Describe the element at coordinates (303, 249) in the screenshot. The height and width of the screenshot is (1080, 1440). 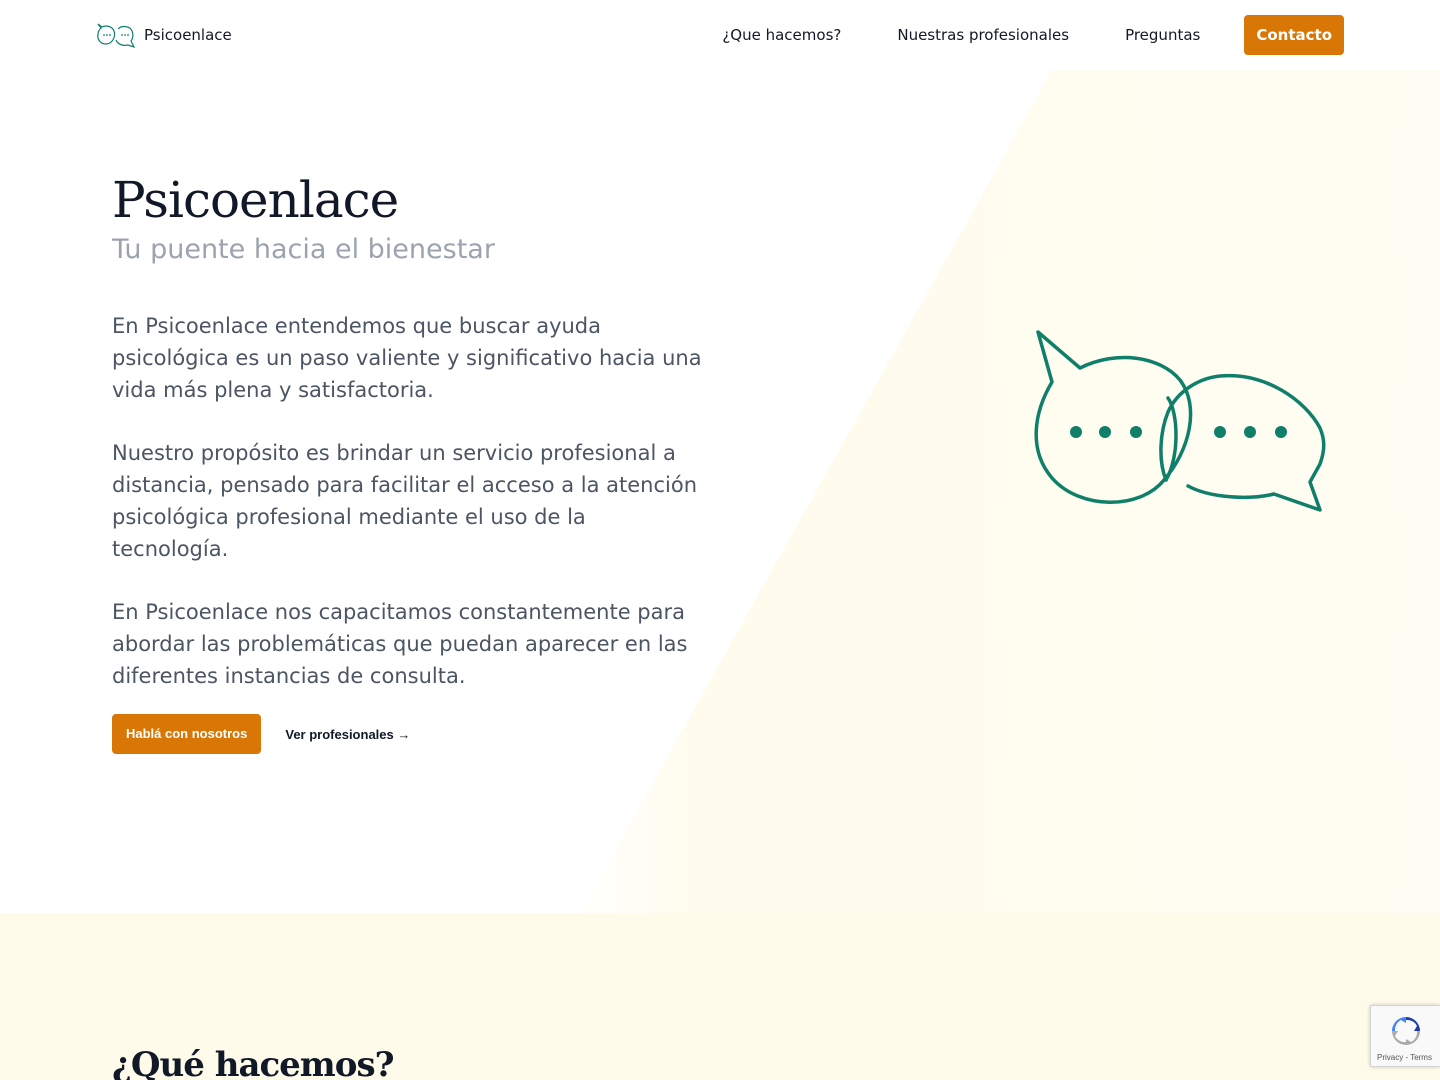
I see `hero-subtitle: Tu puente hacia el bienestar` at that location.